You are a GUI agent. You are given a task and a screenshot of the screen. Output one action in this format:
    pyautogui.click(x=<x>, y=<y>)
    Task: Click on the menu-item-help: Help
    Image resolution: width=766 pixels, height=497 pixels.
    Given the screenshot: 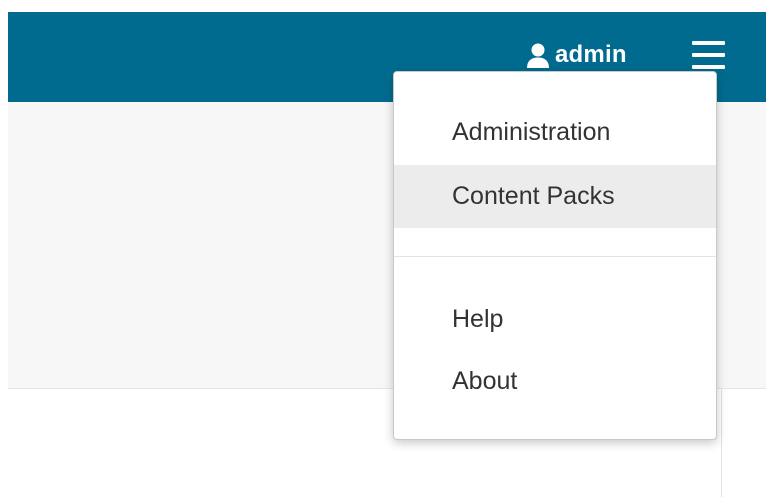 What is the action you would take?
    pyautogui.click(x=555, y=319)
    